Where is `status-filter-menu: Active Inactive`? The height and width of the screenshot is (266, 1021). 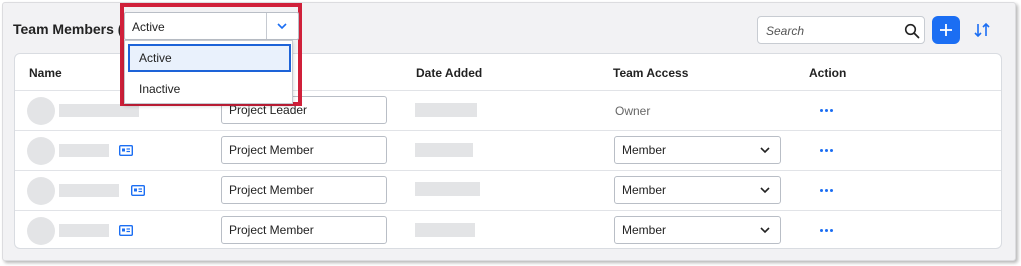
status-filter-menu: Active Inactive is located at coordinates (208, 72).